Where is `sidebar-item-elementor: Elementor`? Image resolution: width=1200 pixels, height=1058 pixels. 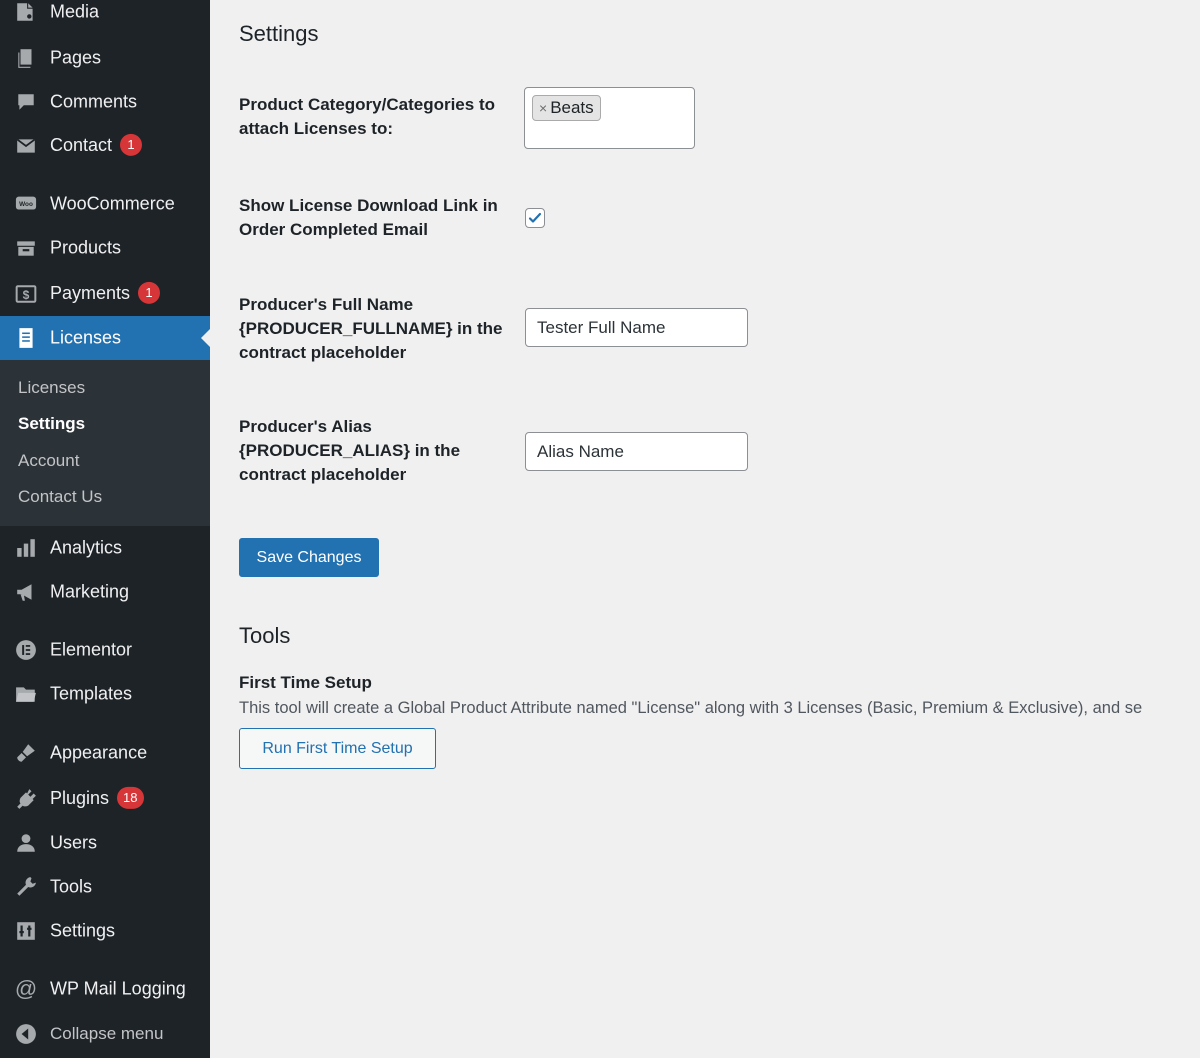 sidebar-item-elementor: Elementor is located at coordinates (105, 650).